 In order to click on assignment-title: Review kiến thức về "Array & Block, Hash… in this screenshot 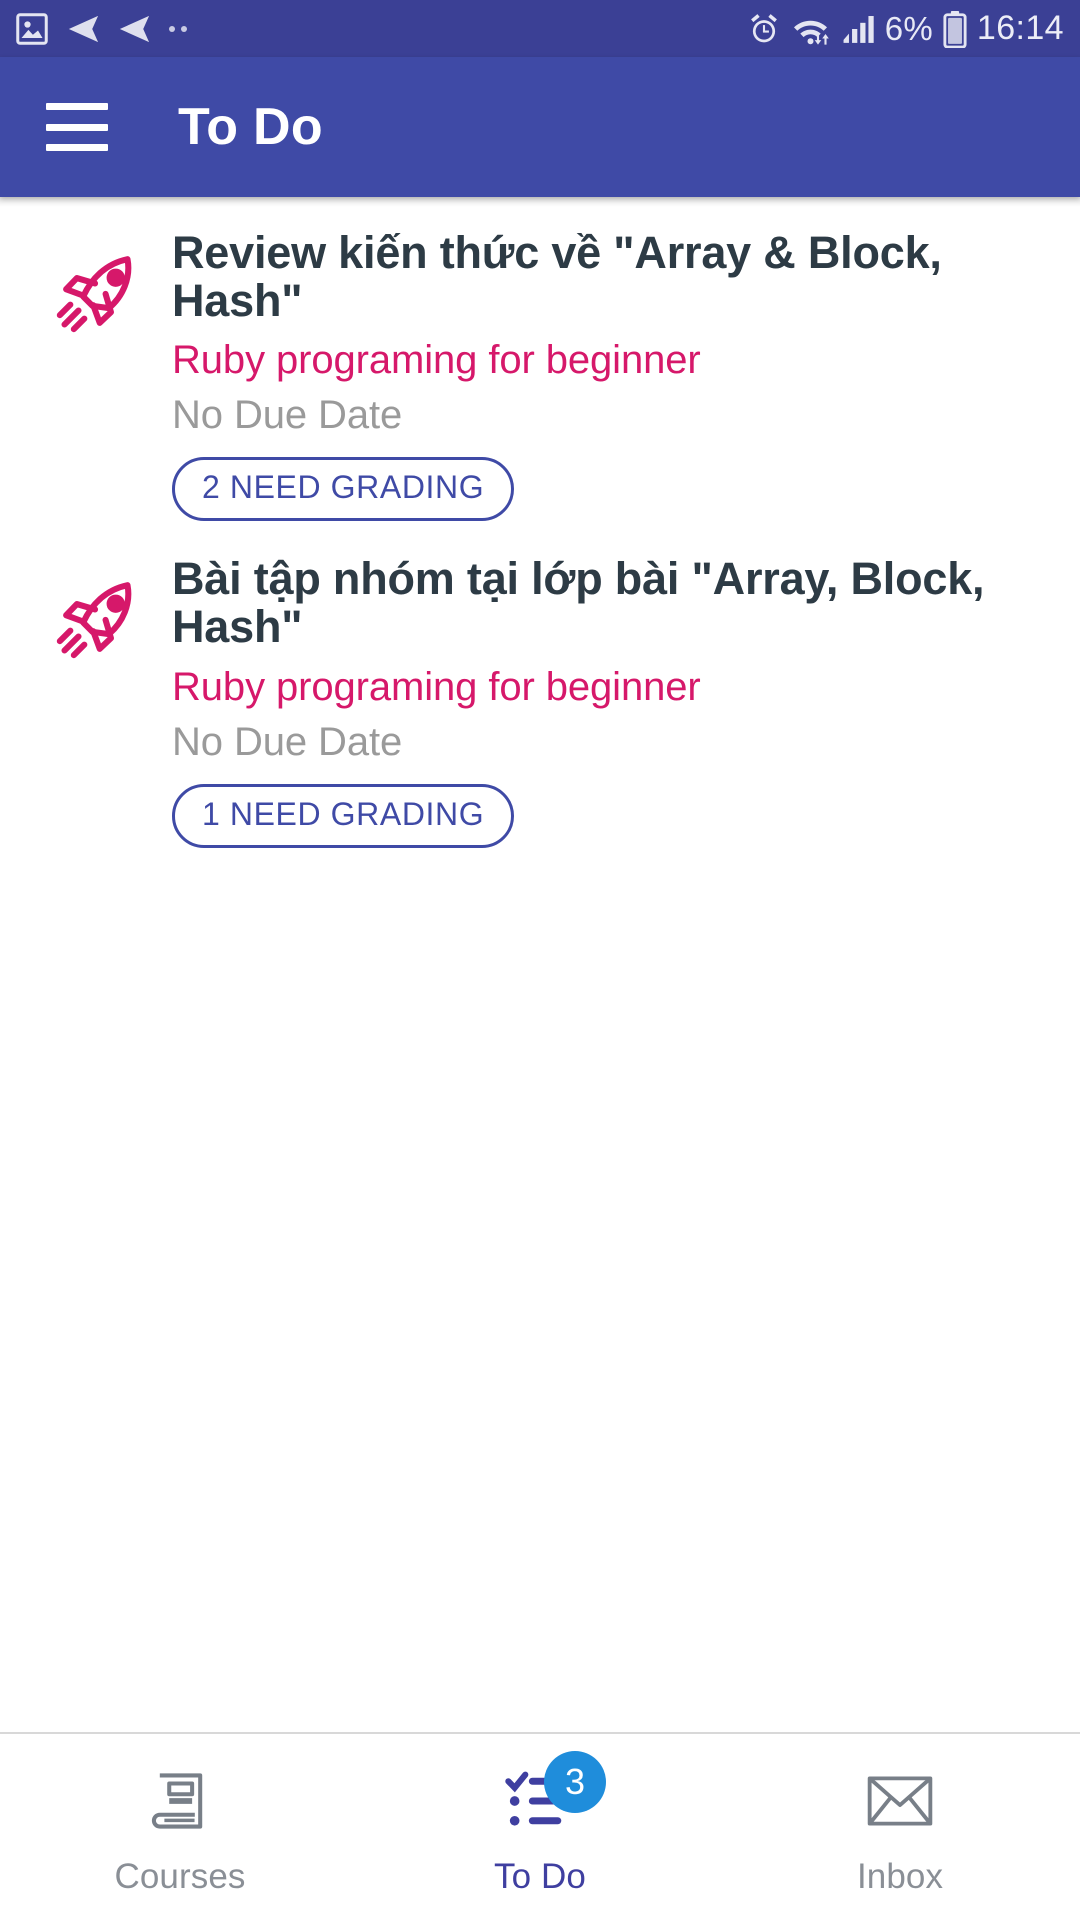, I will do `click(557, 277)`.